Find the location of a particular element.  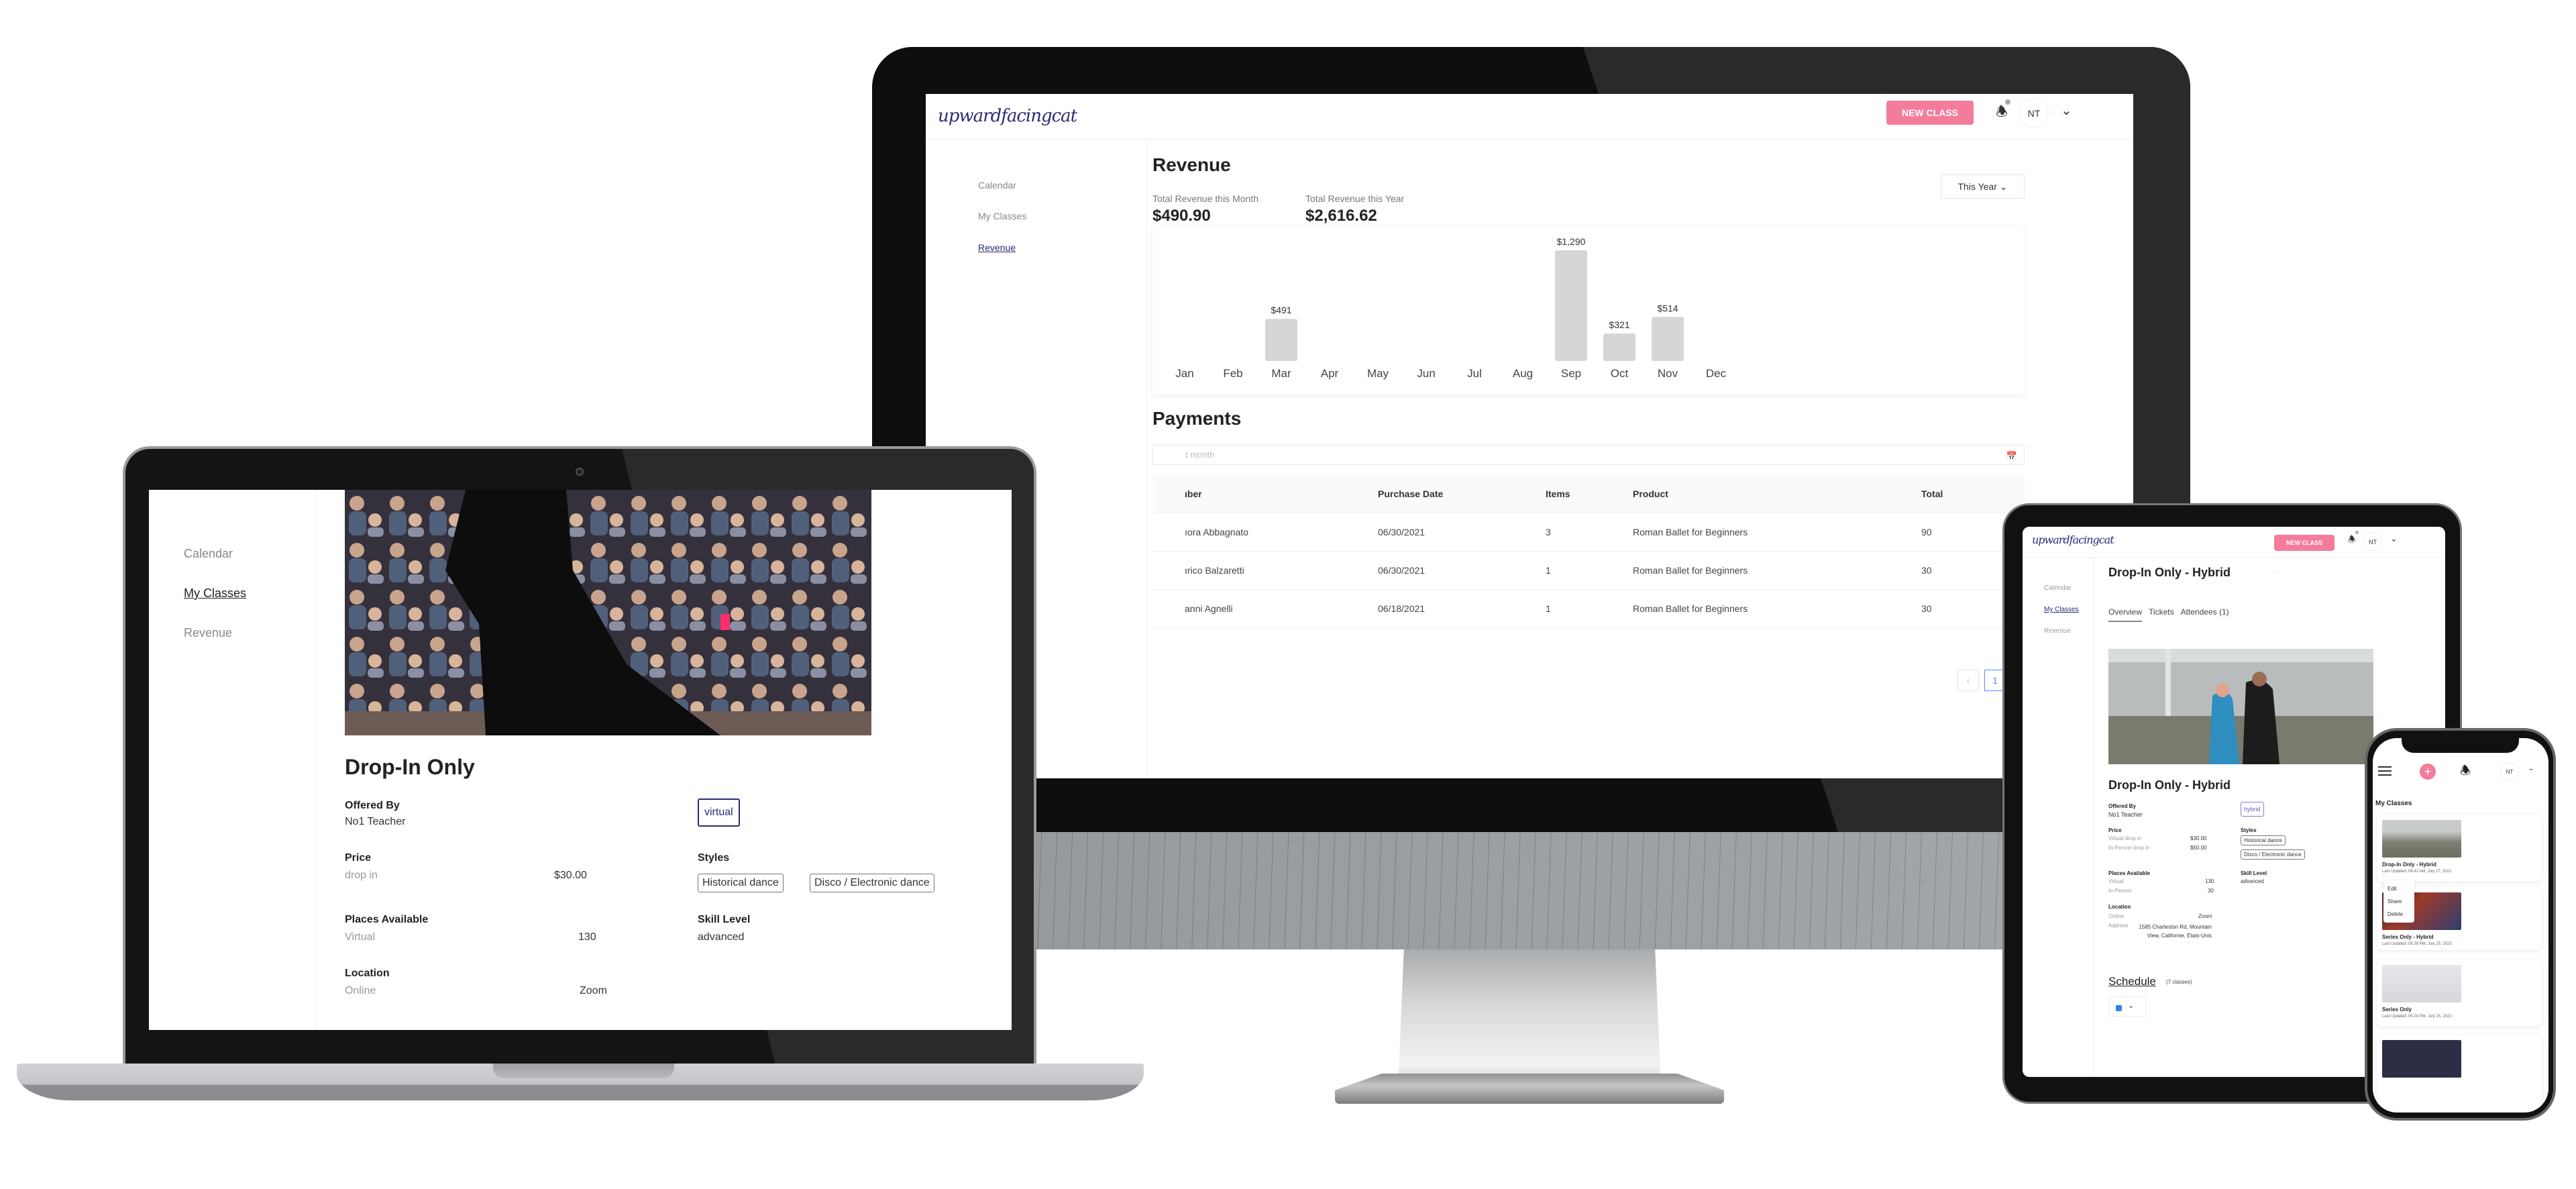

class-photo is located at coordinates (2240, 706).